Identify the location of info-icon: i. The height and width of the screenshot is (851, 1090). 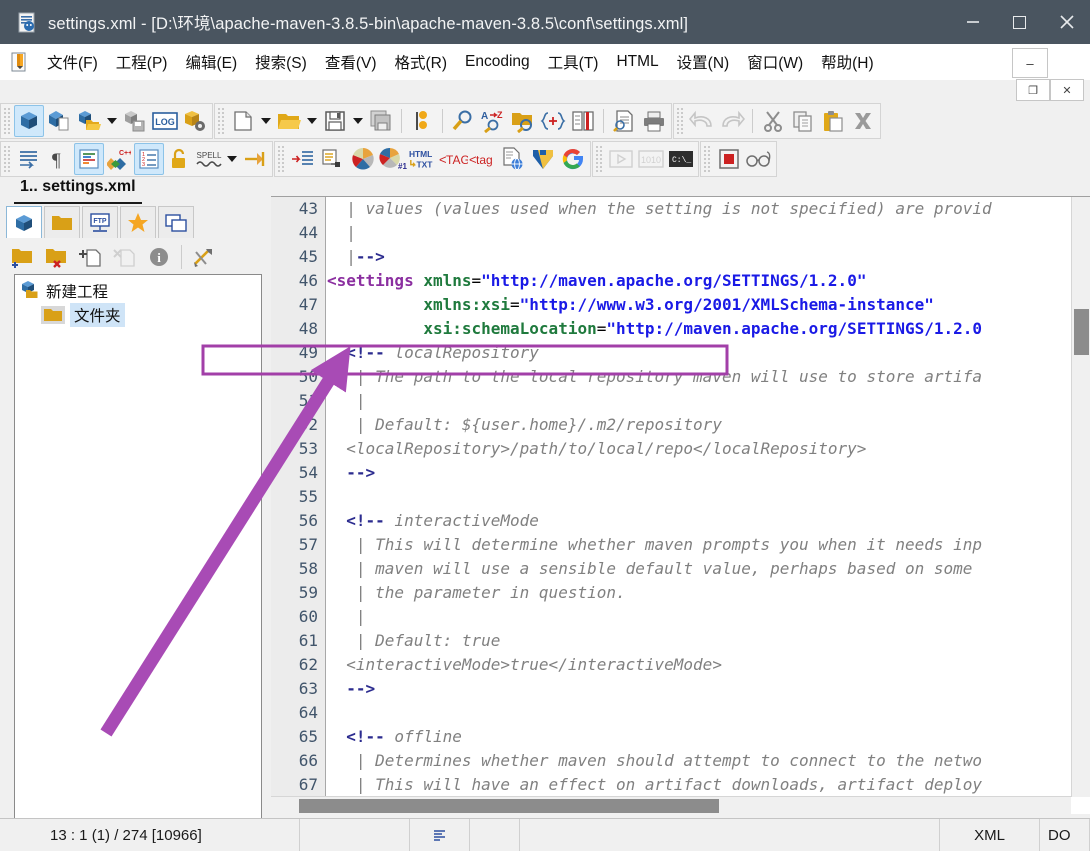
(159, 257).